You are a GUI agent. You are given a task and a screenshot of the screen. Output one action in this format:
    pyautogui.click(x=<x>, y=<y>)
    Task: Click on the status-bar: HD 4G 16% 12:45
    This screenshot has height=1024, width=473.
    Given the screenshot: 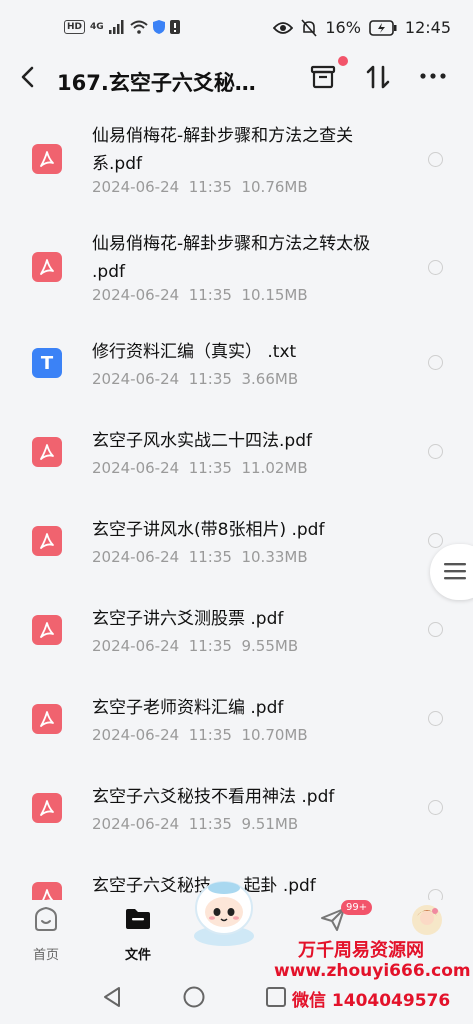 What is the action you would take?
    pyautogui.click(x=236, y=29)
    